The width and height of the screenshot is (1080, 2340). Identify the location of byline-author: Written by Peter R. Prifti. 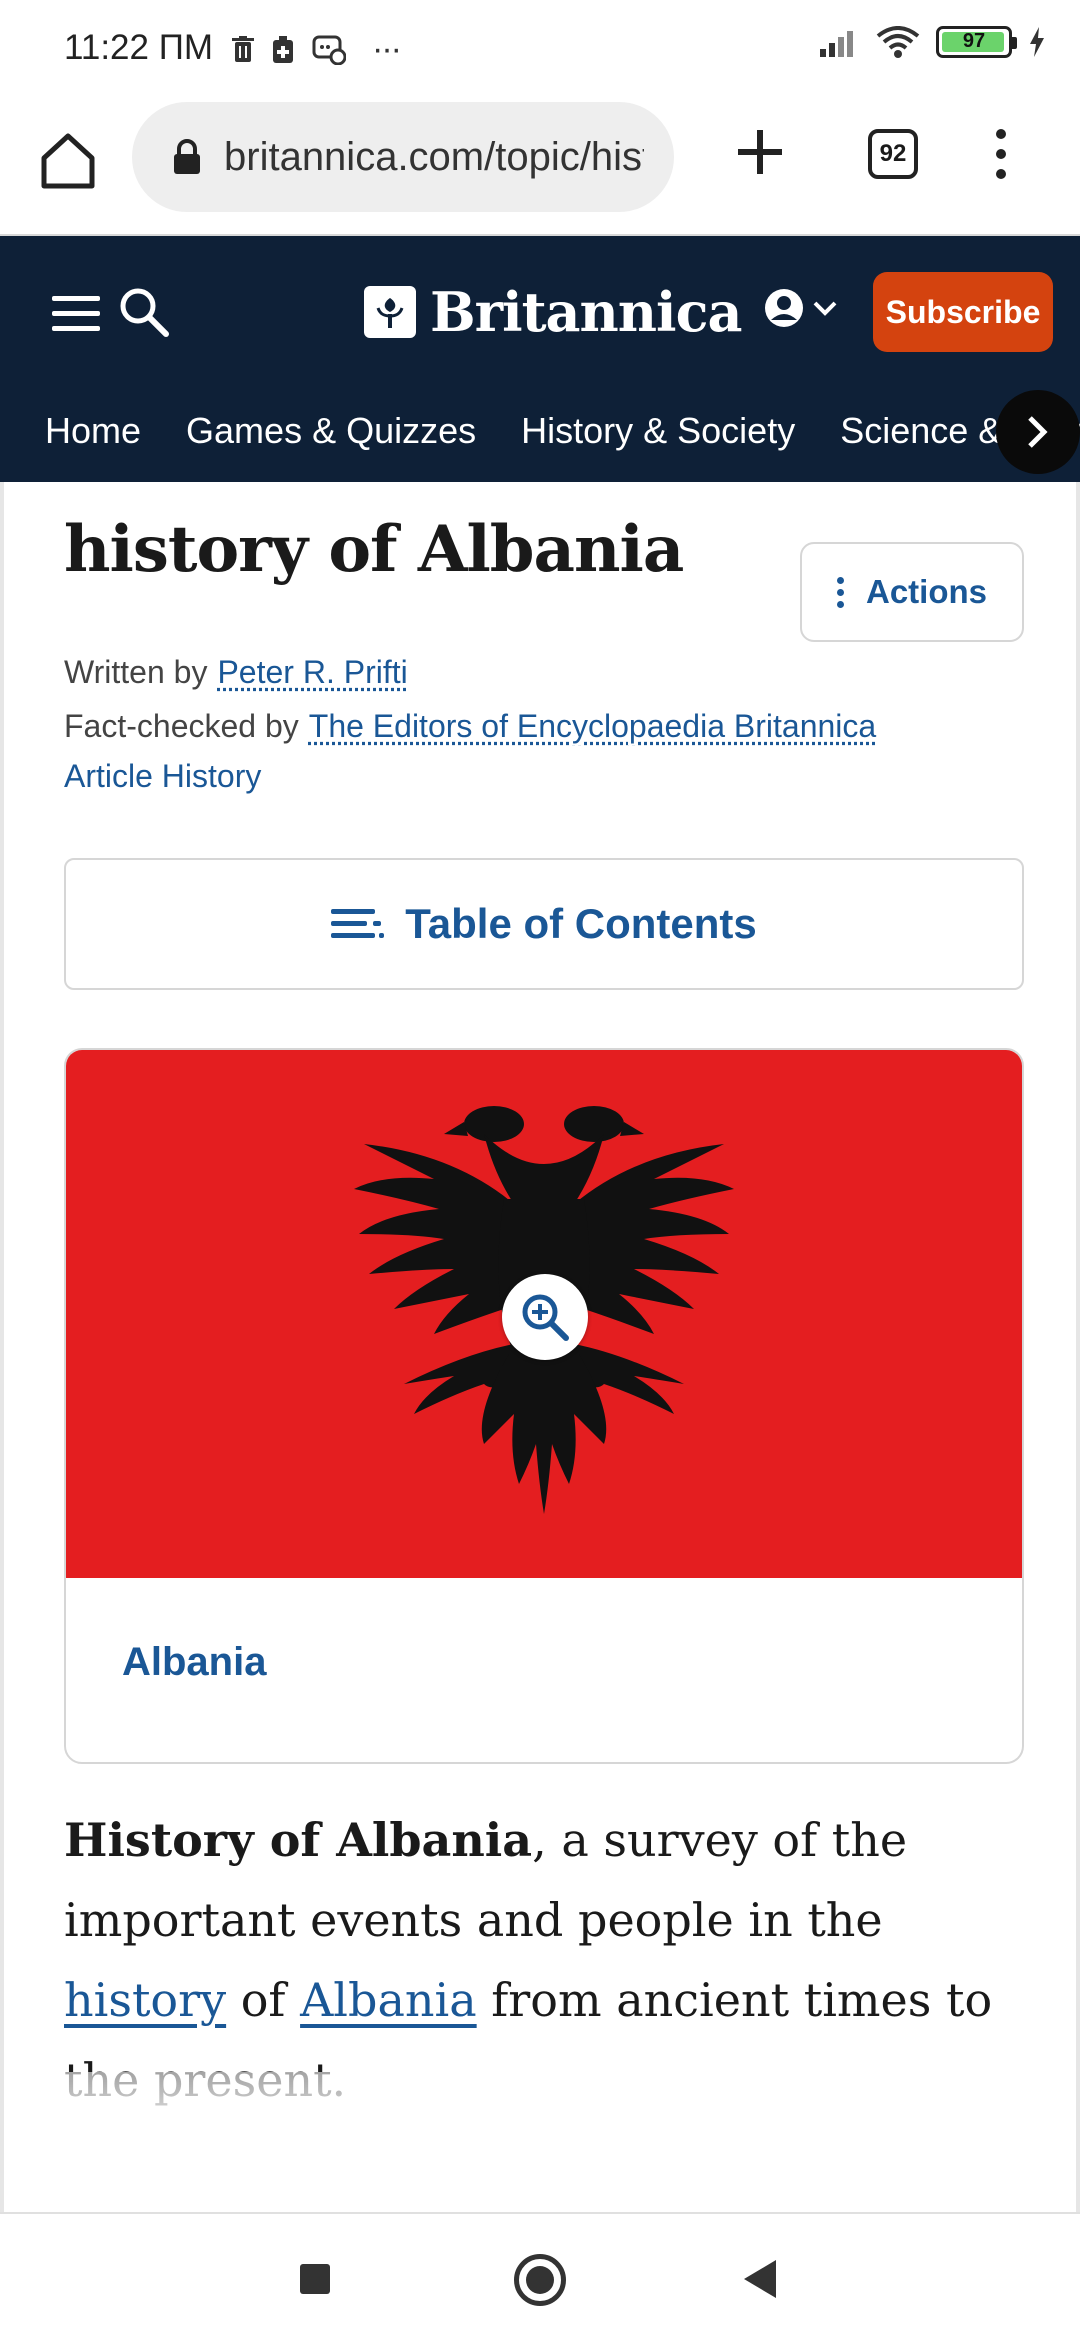
(236, 672).